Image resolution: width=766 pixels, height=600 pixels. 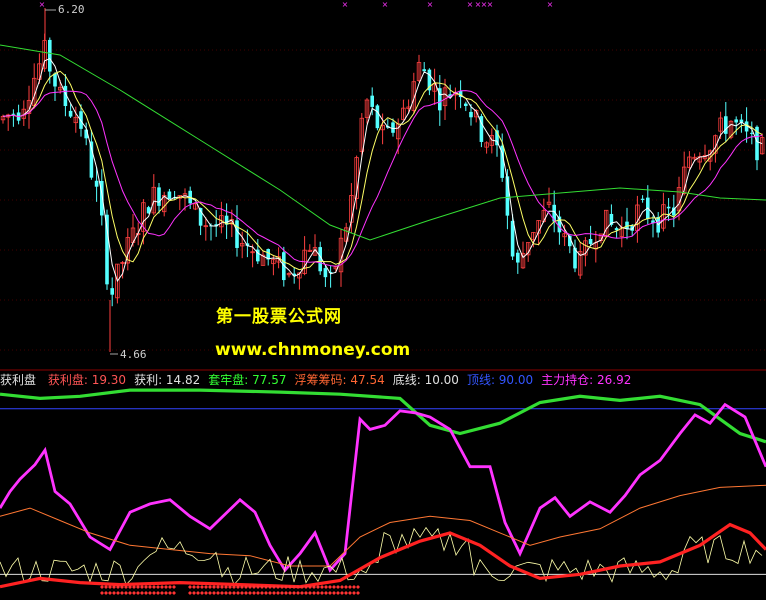 I want to click on indicator-name: 获利盘, so click(x=18, y=380).